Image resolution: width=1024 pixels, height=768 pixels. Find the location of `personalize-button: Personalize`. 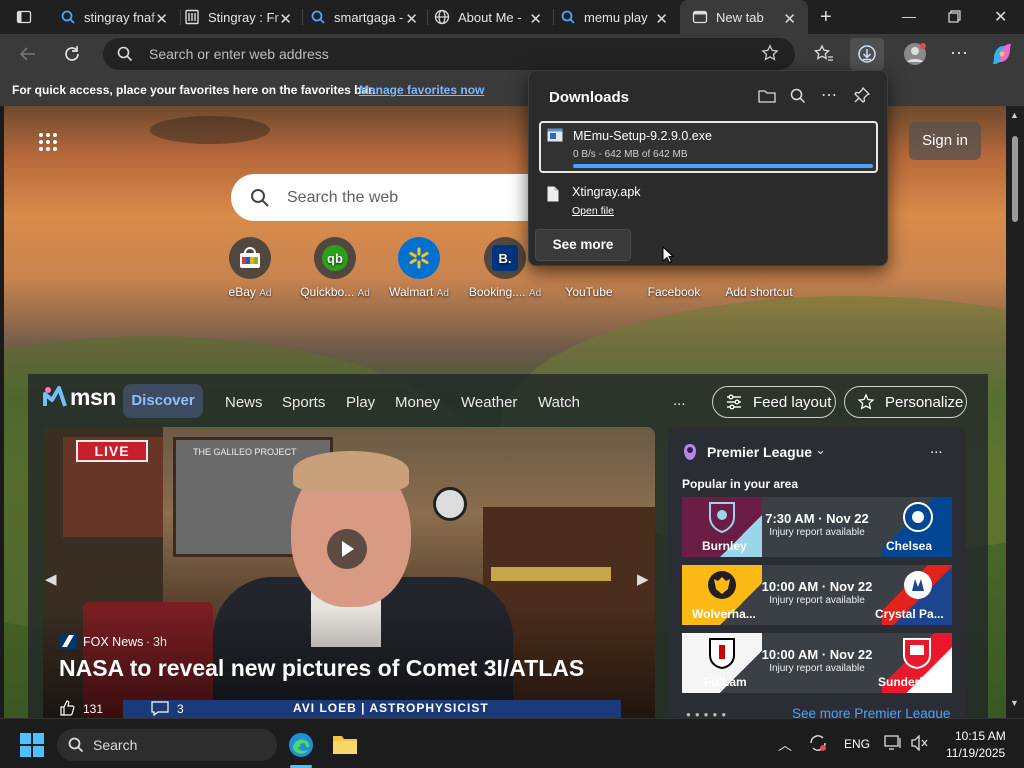

personalize-button: Personalize is located at coordinates (905, 402).